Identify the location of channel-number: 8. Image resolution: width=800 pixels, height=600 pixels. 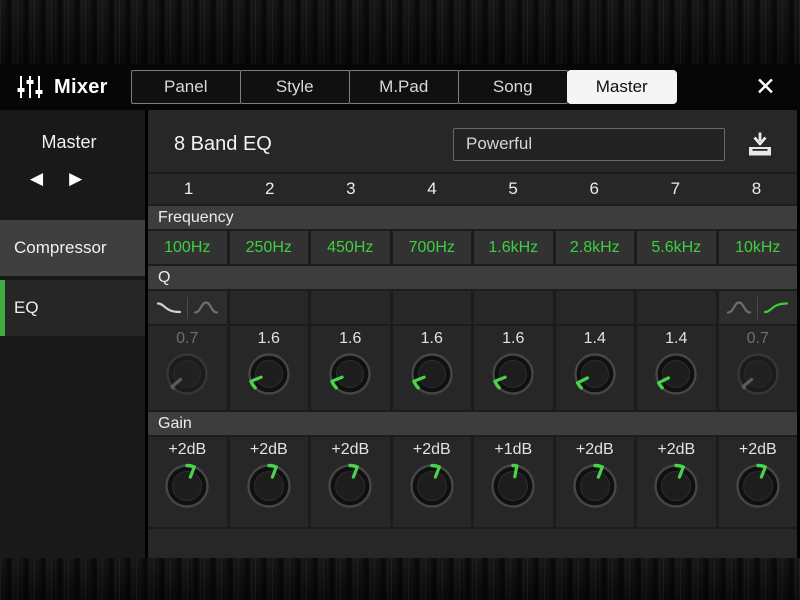
(756, 188).